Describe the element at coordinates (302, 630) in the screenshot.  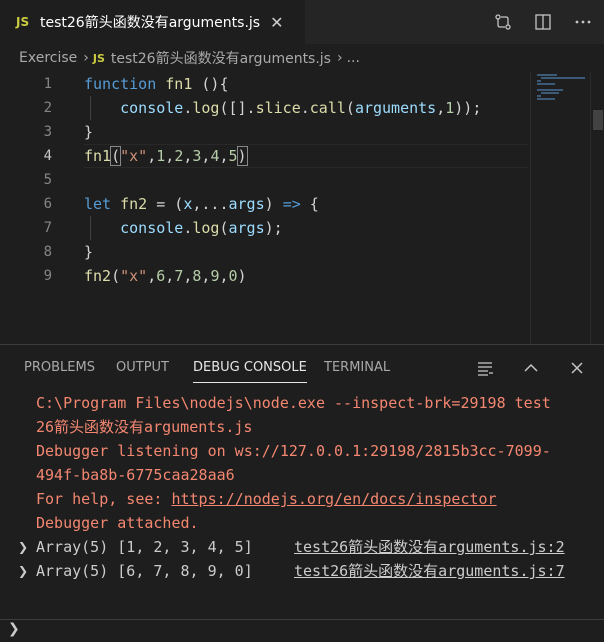
I see `debug-console-input: ❯` at that location.